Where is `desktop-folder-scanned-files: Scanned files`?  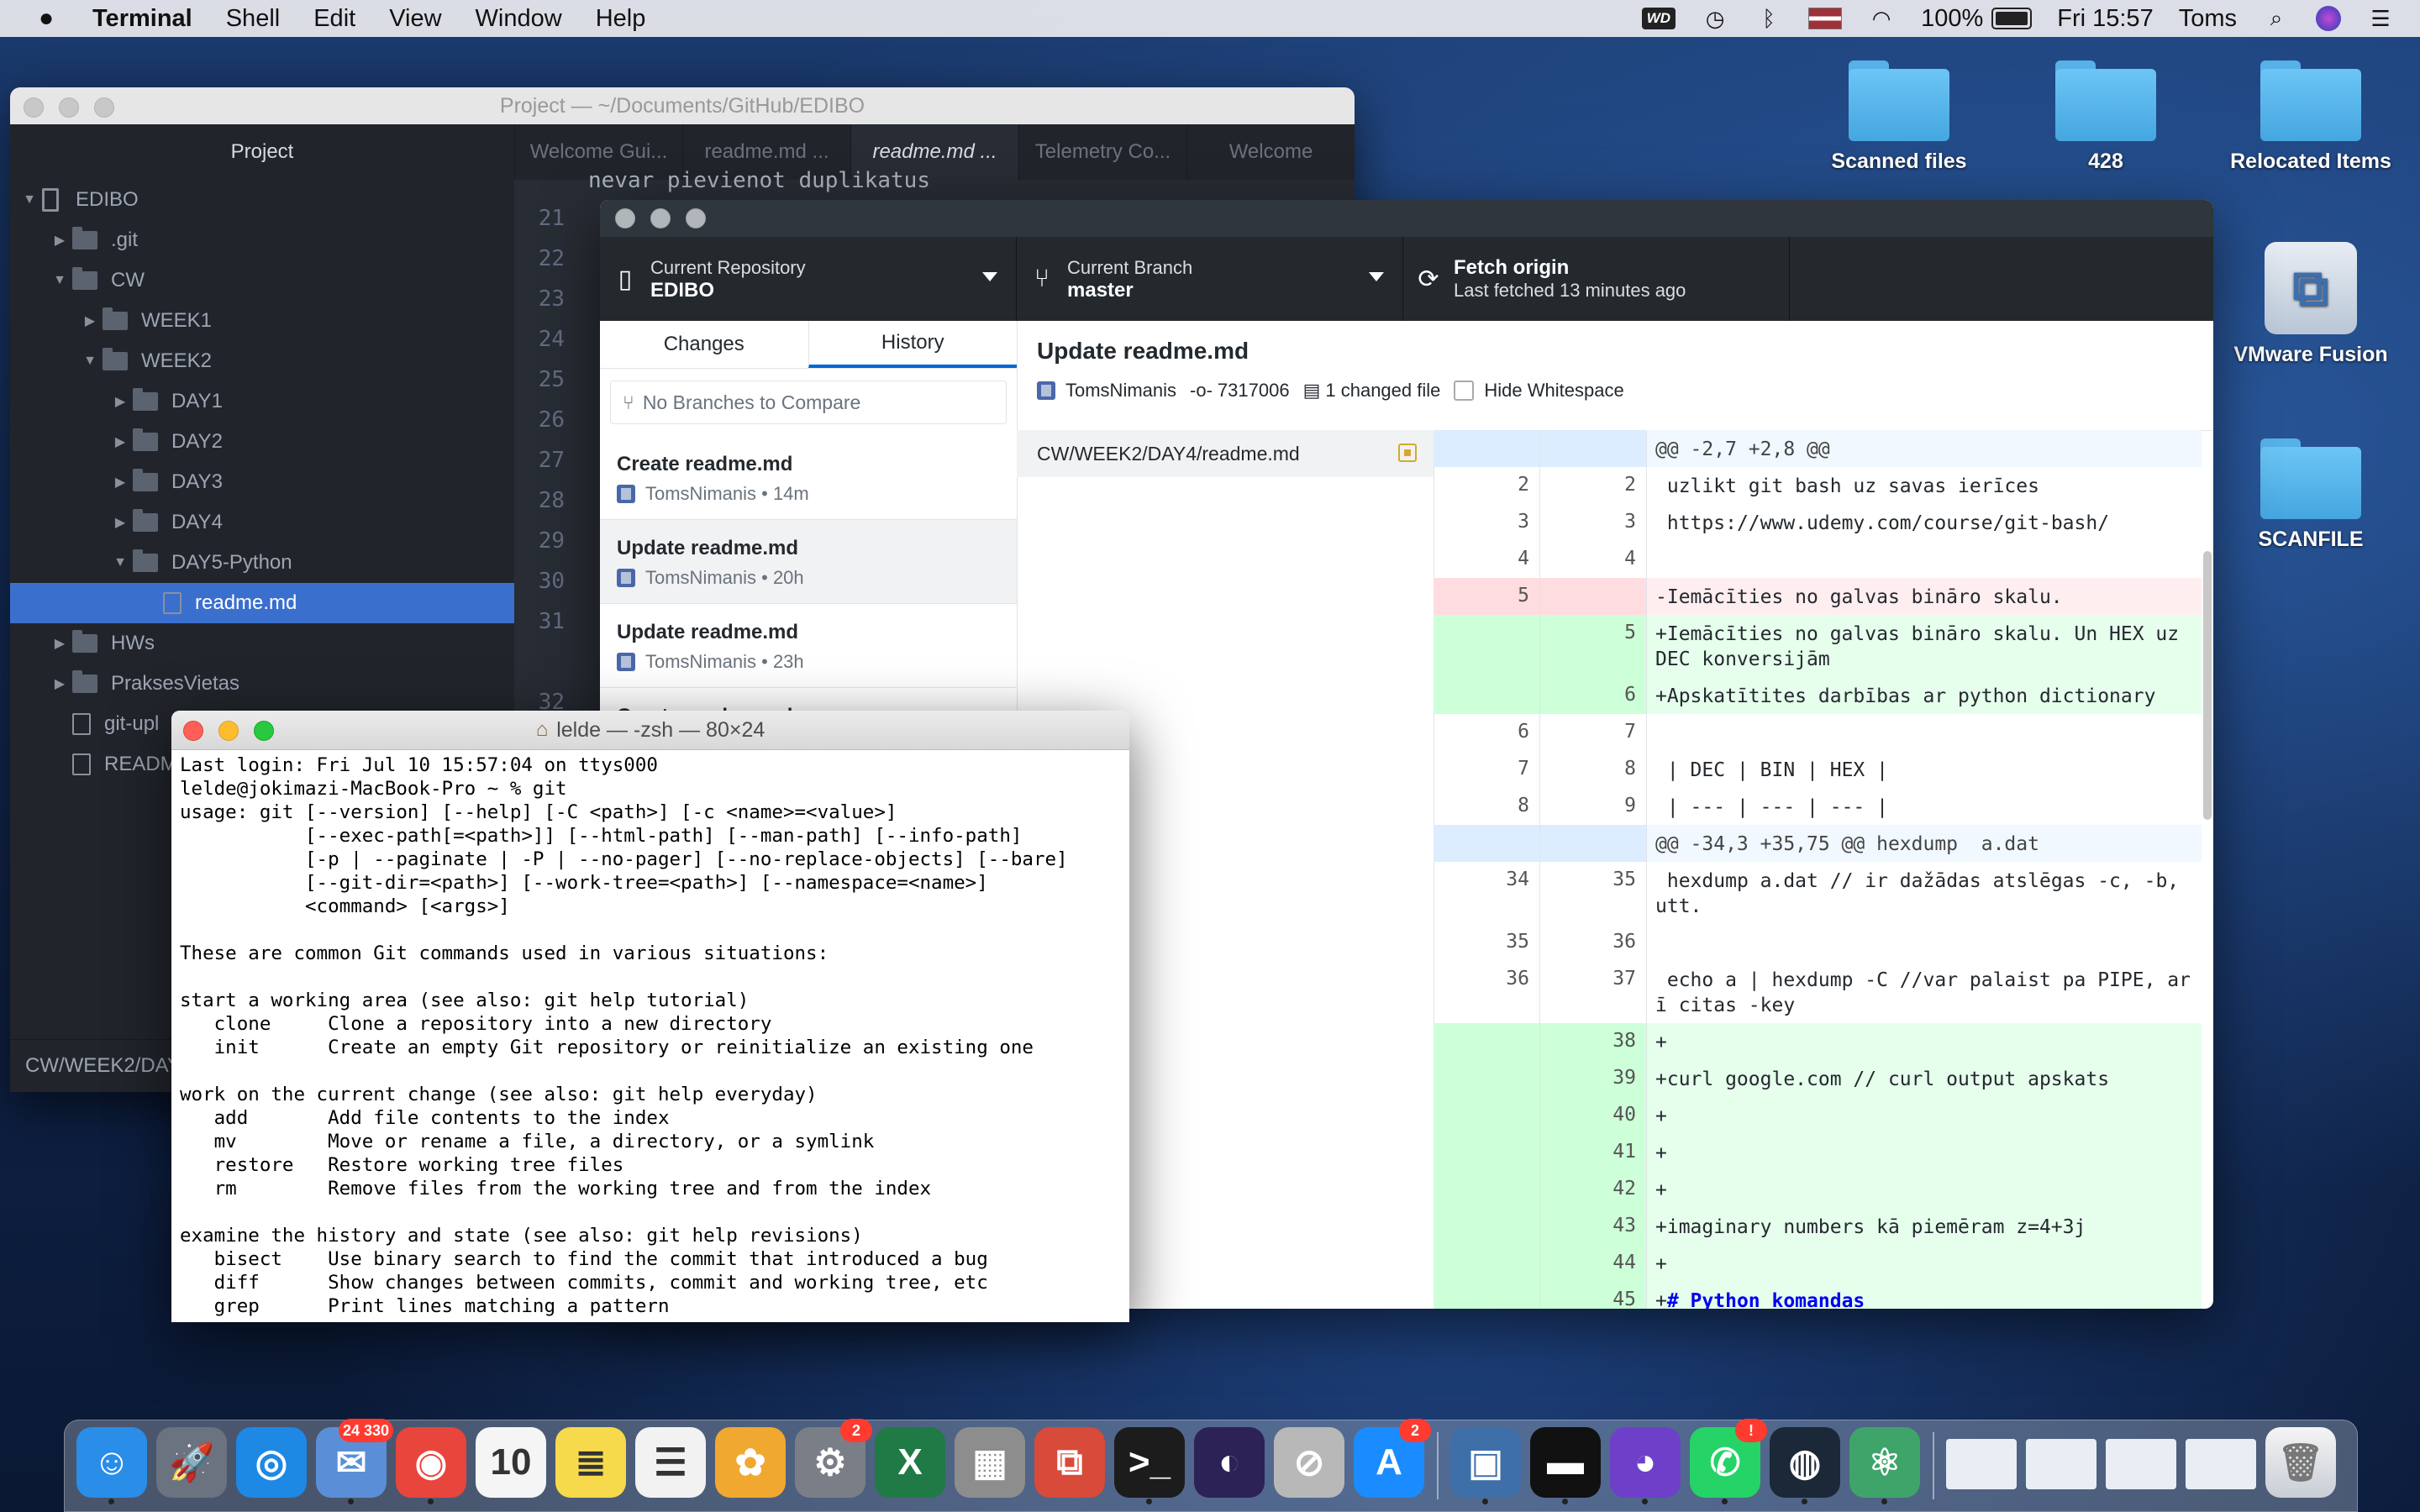
desktop-folder-scanned-files: Scanned files is located at coordinates (1899, 117).